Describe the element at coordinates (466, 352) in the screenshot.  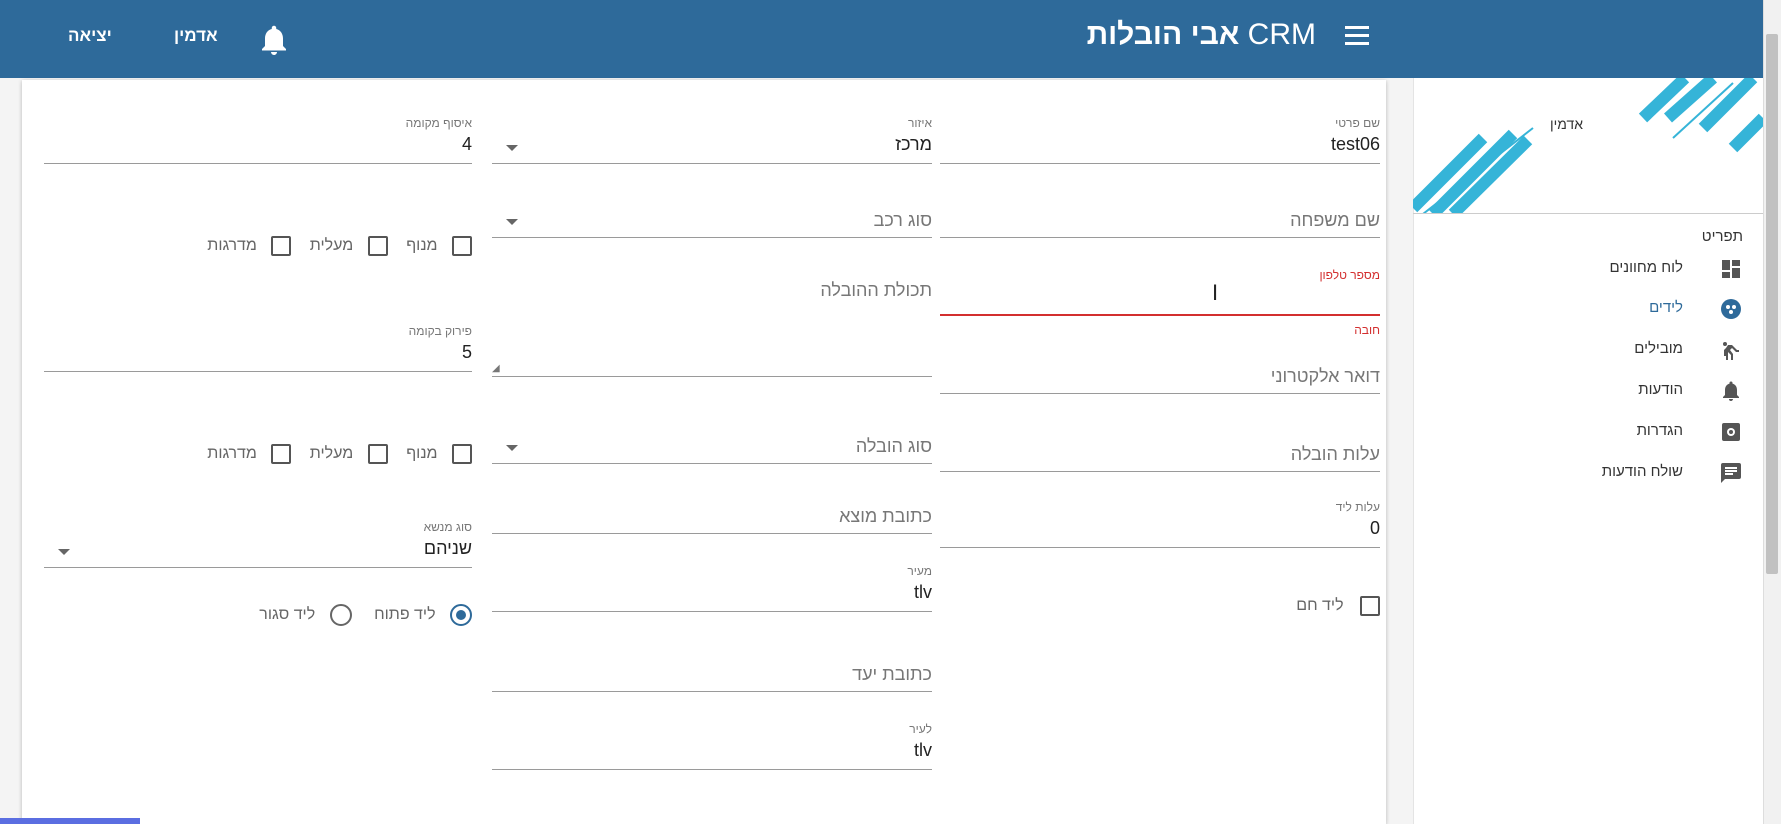
I see `unload-floor-value: 5` at that location.